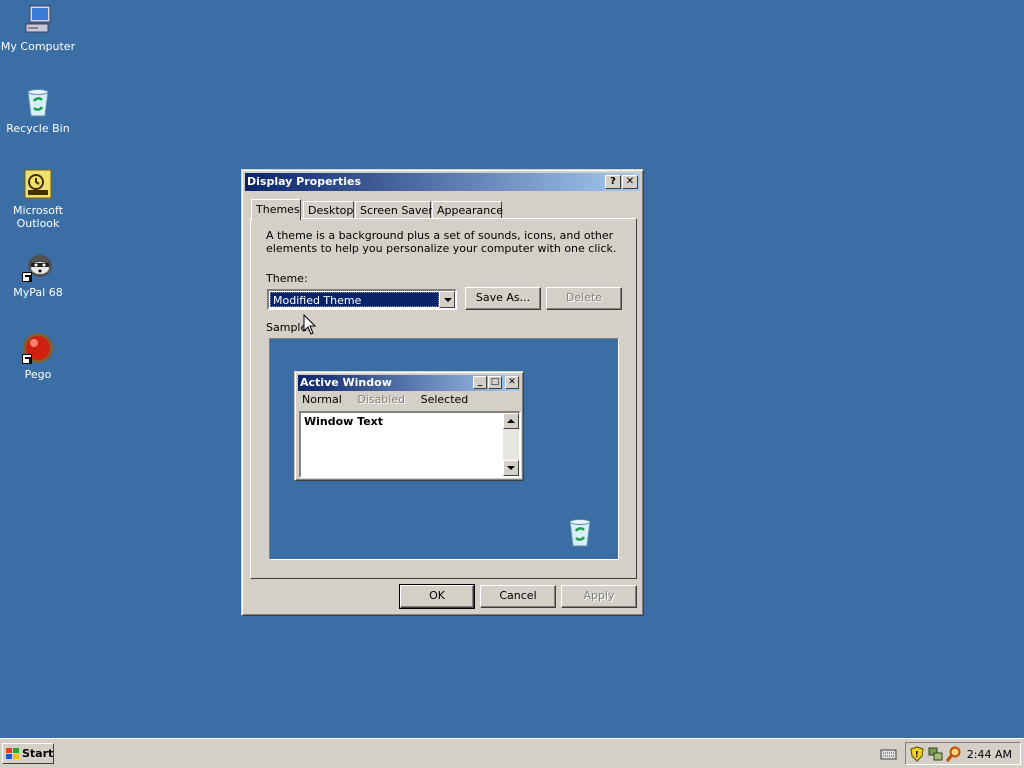 This screenshot has width=1024, height=768. Describe the element at coordinates (38, 128) in the screenshot. I see `desktop-icon-label: Recycle Bin` at that location.